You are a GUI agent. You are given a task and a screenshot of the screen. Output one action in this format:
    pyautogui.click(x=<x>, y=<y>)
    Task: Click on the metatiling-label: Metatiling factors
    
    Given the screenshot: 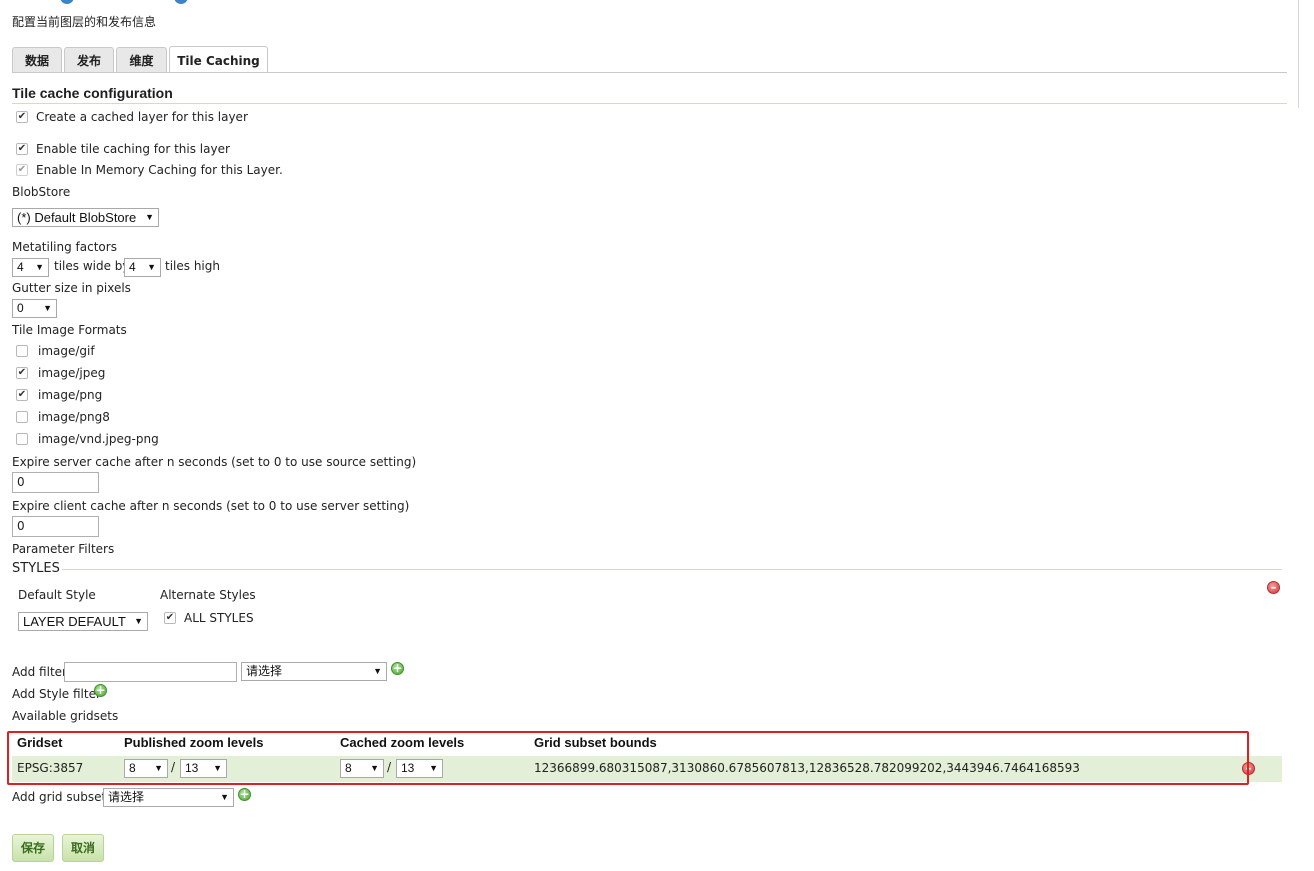 What is the action you would take?
    pyautogui.click(x=64, y=247)
    